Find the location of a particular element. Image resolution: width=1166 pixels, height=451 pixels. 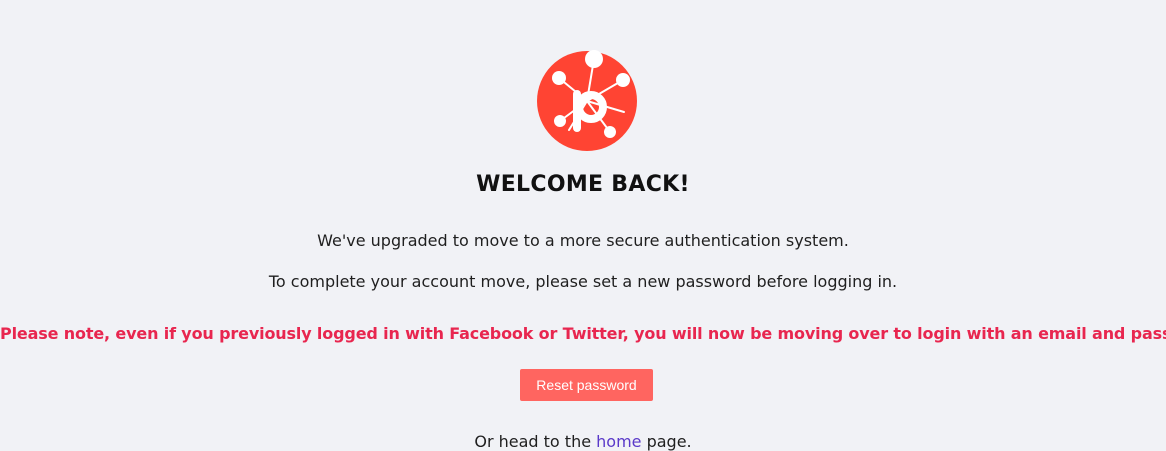

footer-text: Or head to the home page. is located at coordinates (583, 441).